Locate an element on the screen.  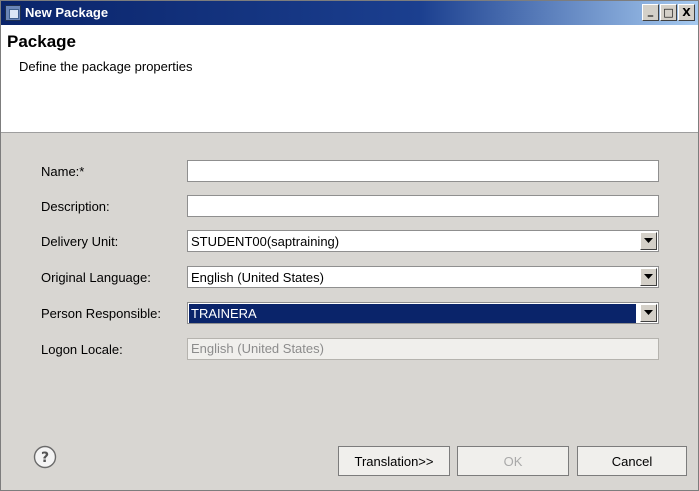
page-description: Define the package properties is located at coordinates (106, 66).